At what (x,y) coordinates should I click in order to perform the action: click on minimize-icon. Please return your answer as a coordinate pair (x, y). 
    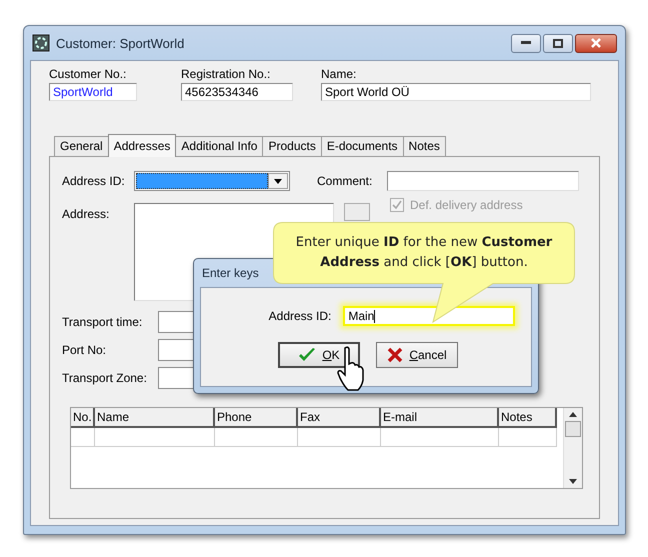
    Looking at the image, I should click on (526, 43).